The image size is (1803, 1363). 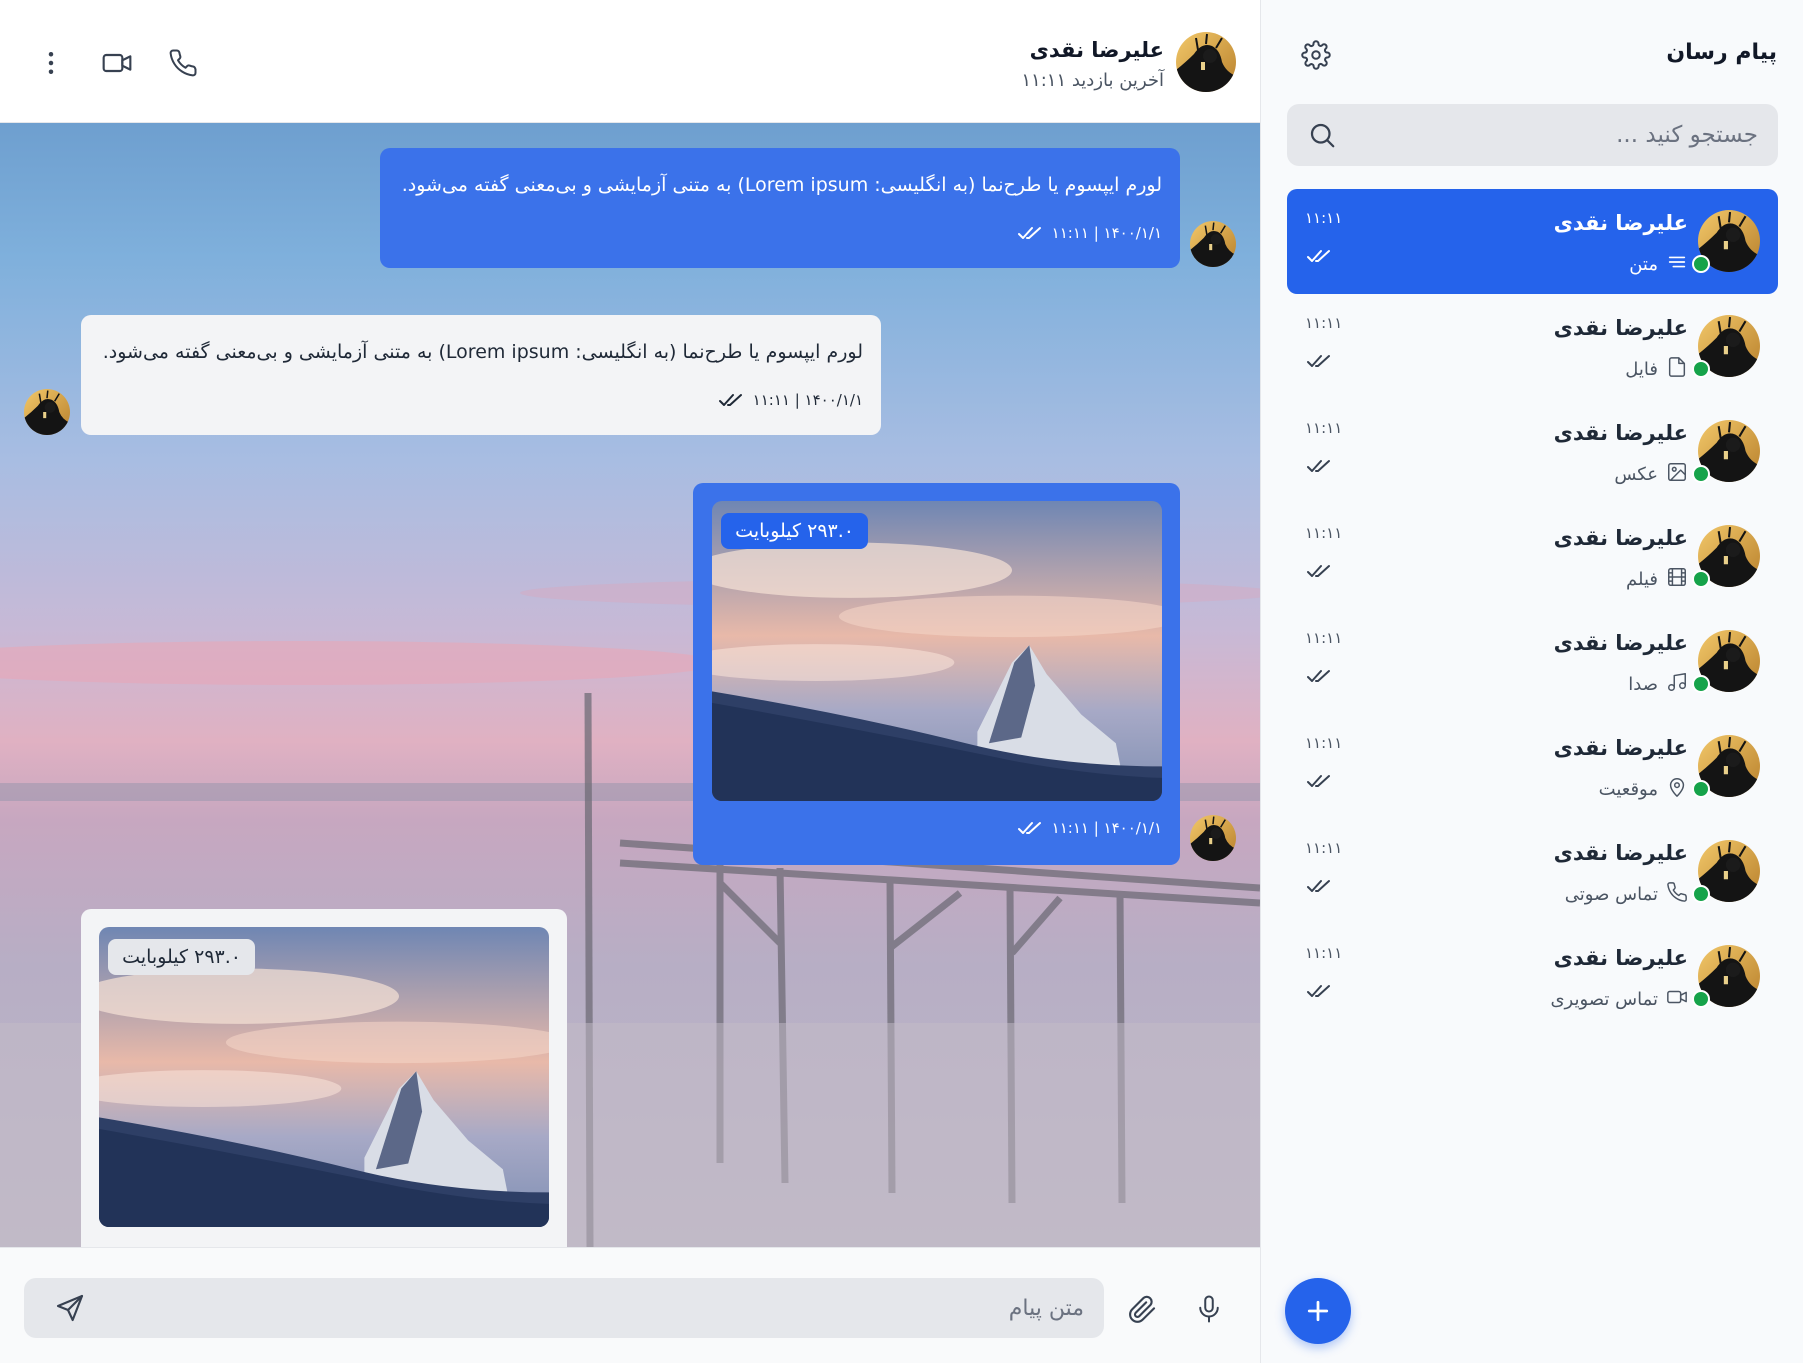 What do you see at coordinates (324, 1078) in the screenshot?
I see `message-bubble-incoming-image: ۲۹۳.۰ کیلوبایت` at bounding box center [324, 1078].